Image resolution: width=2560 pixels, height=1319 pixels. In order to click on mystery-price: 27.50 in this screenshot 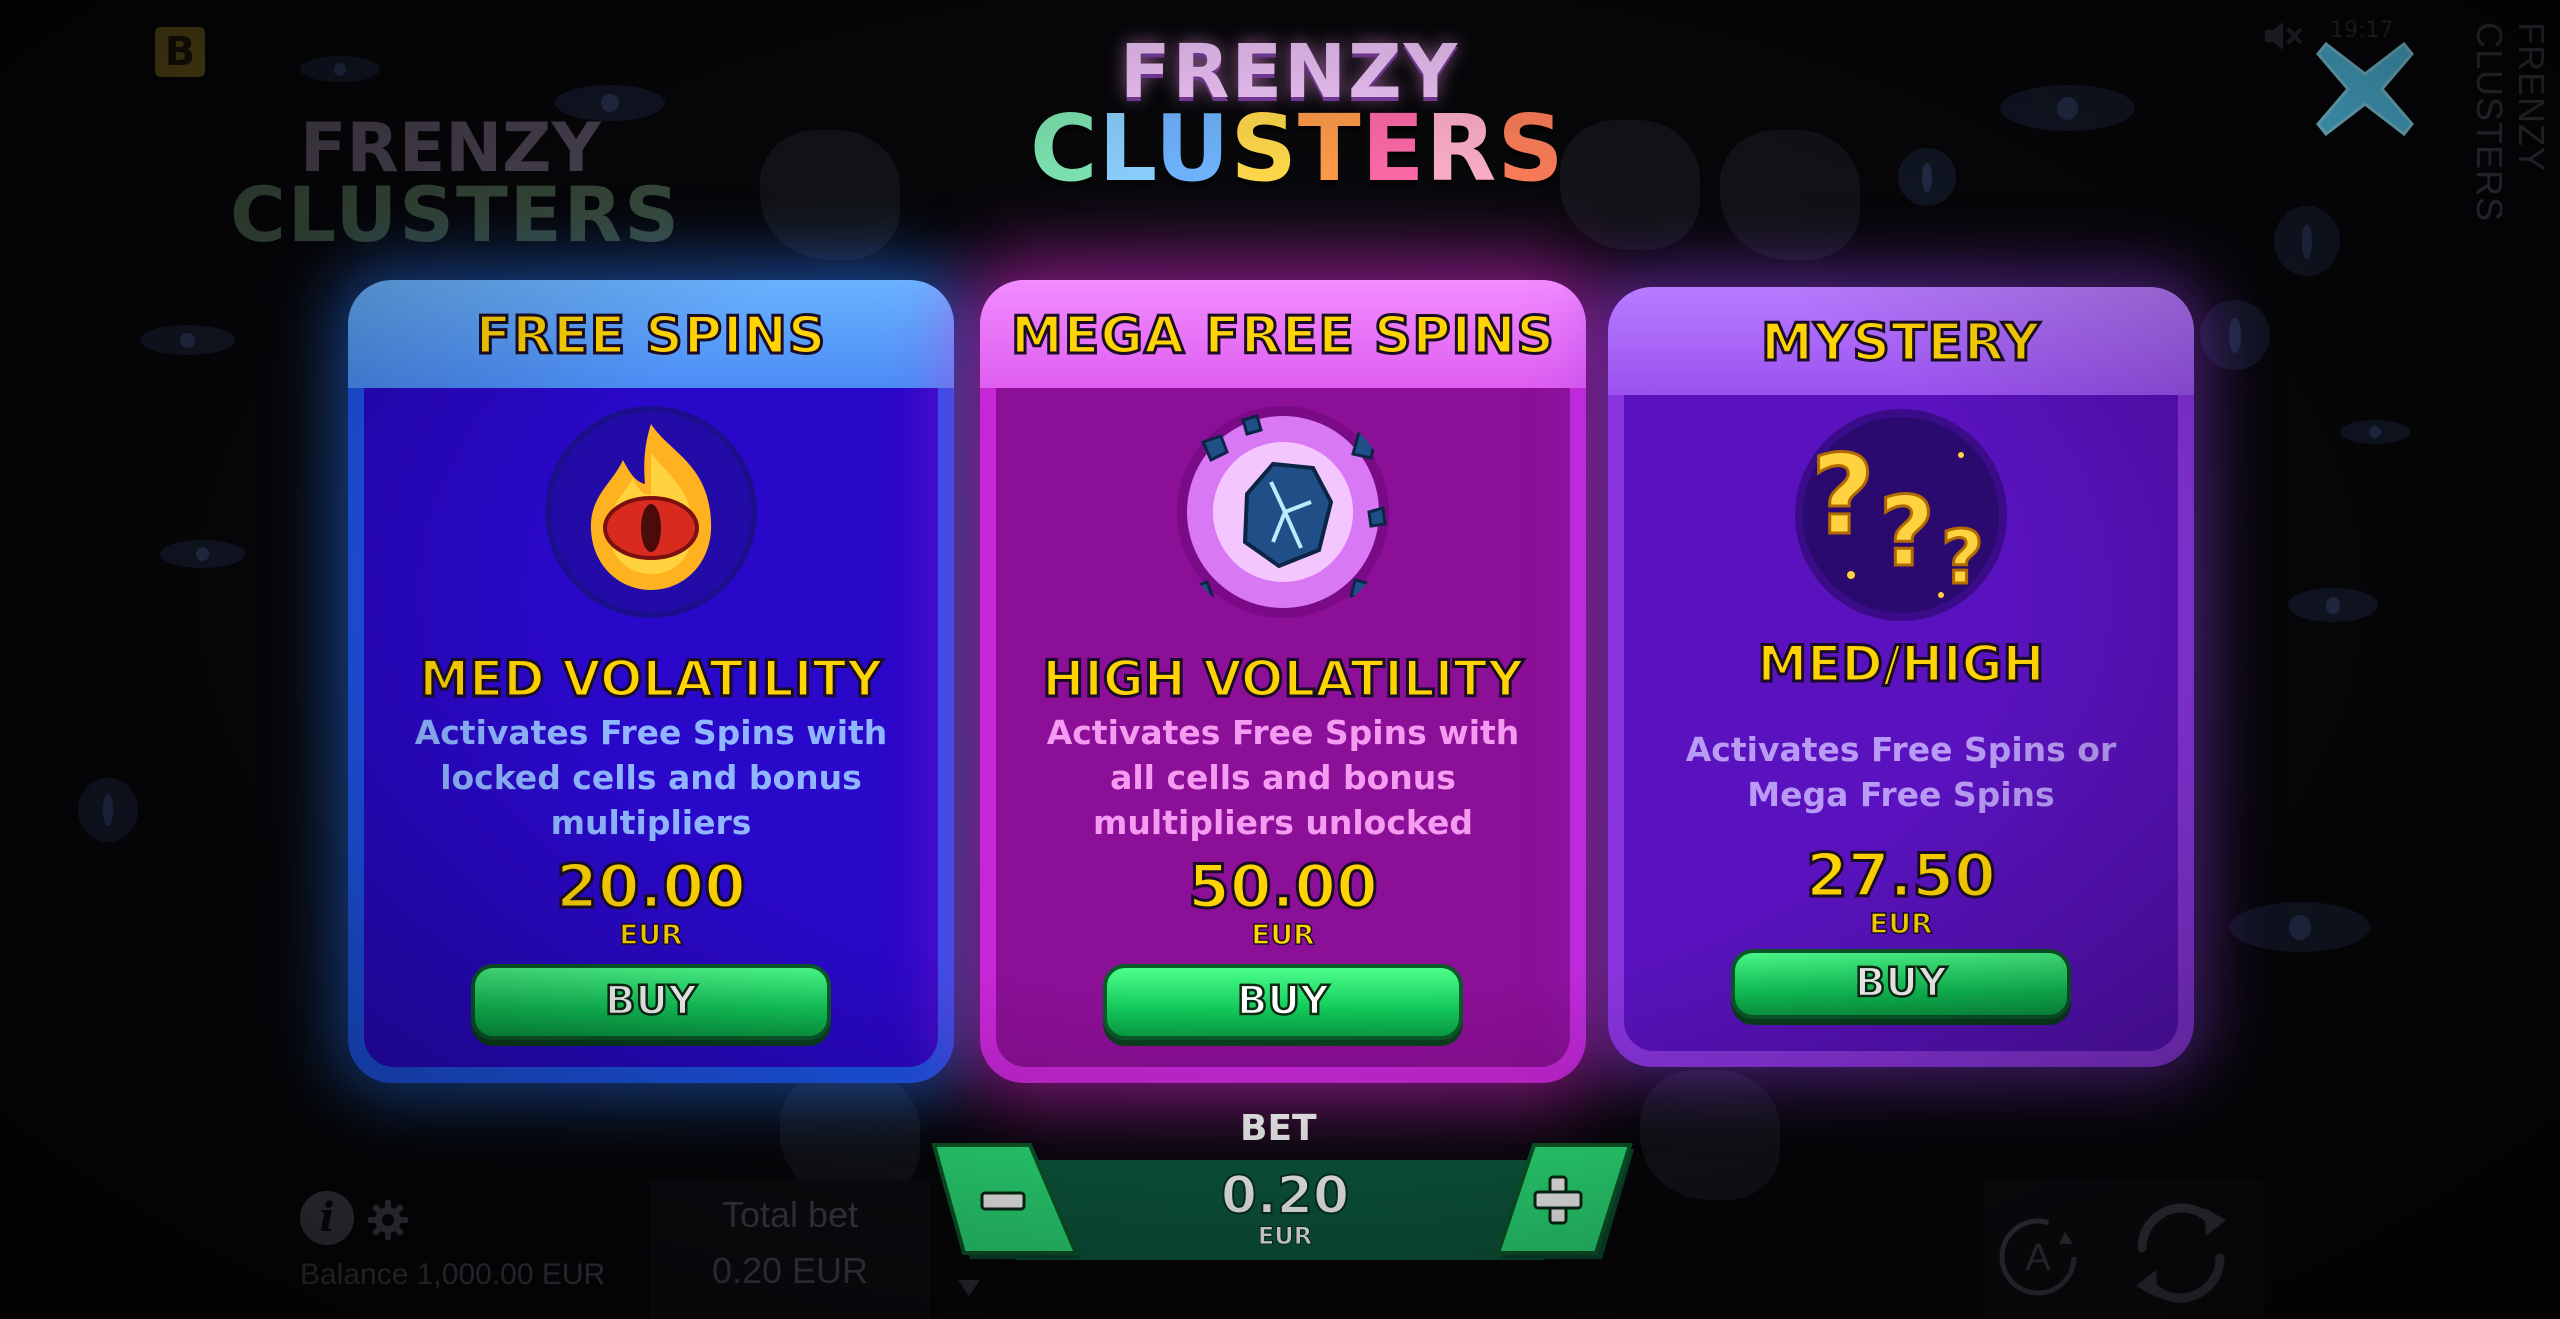, I will do `click(1901, 876)`.